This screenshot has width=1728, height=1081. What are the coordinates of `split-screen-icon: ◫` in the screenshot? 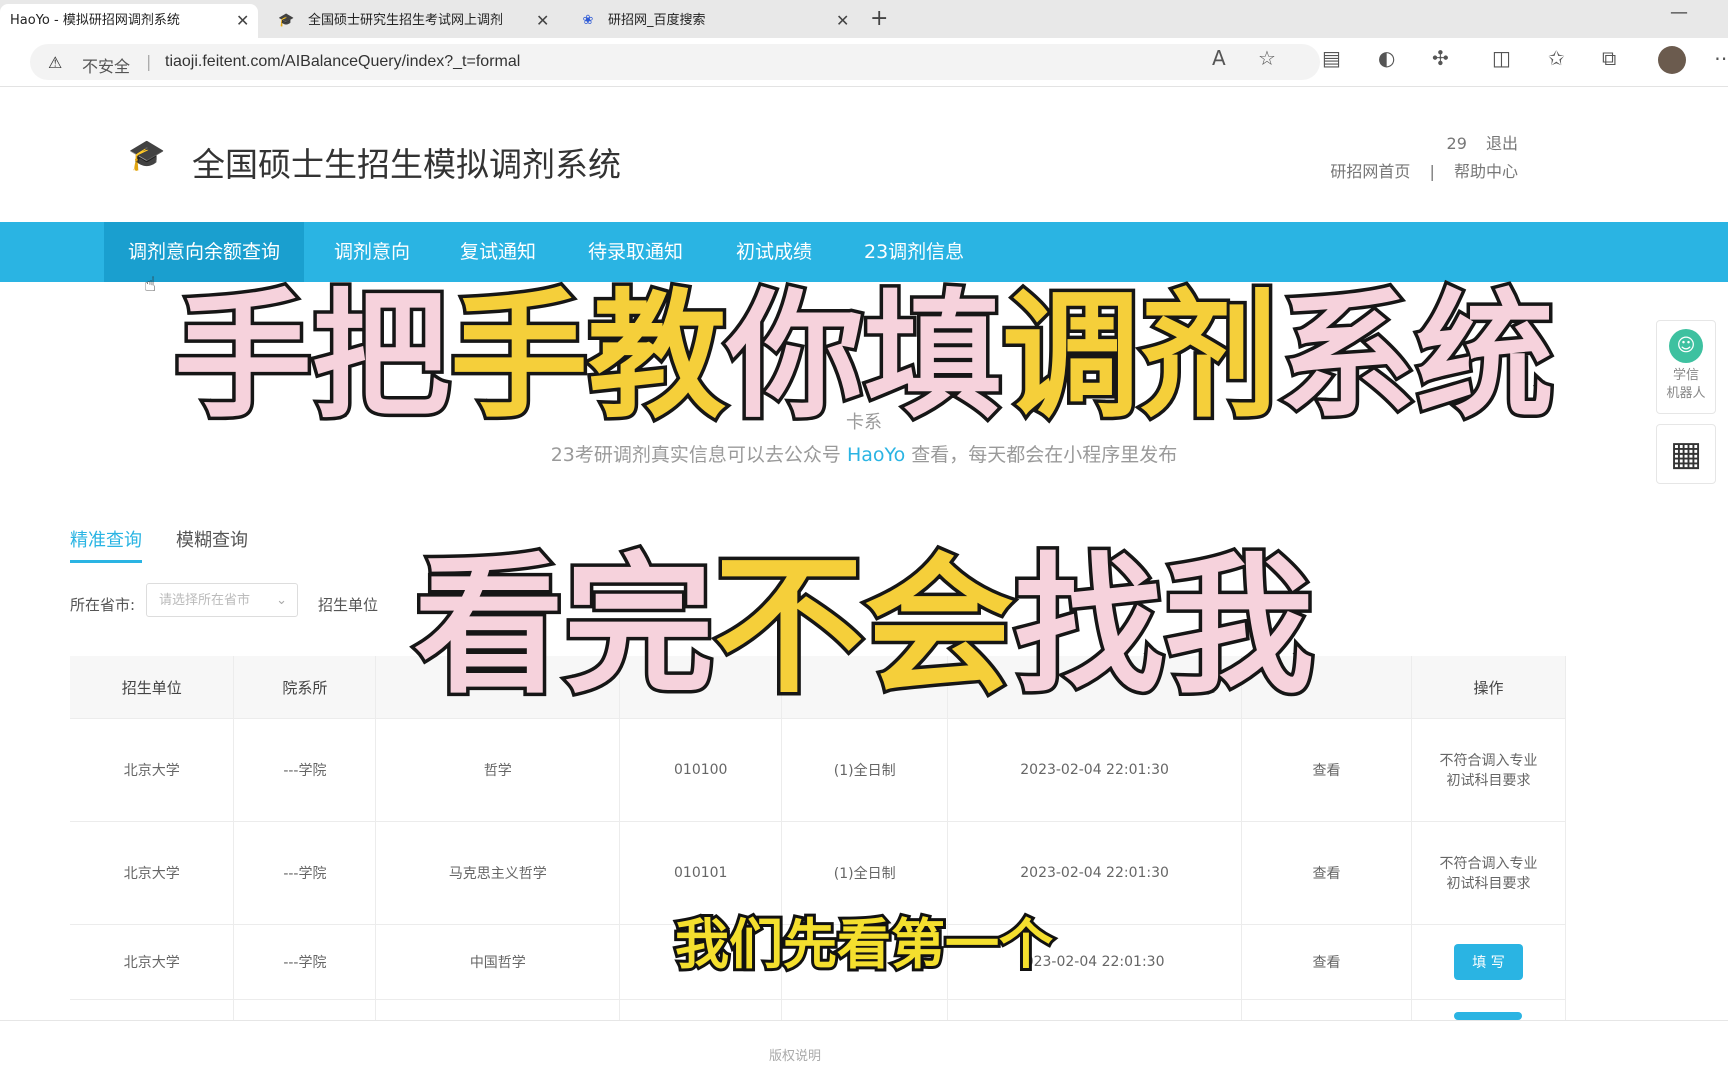 It's located at (1501, 58).